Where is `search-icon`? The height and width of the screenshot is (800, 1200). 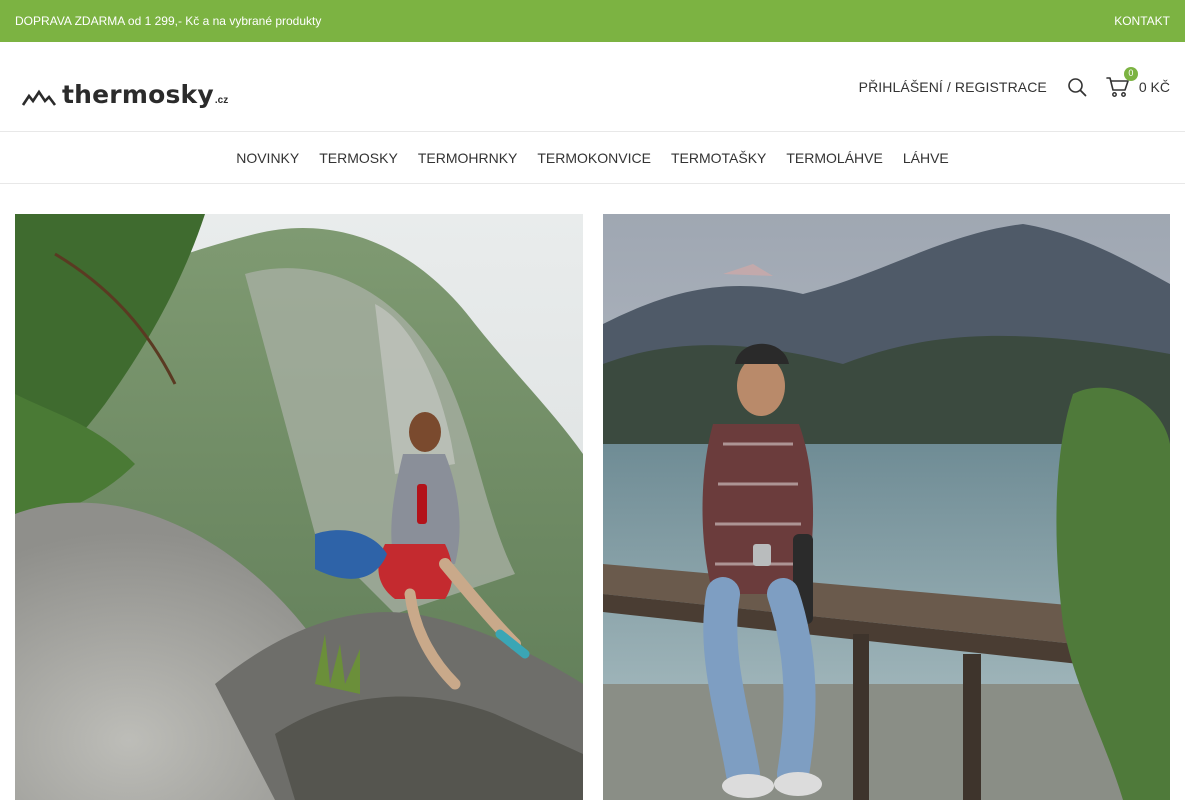
search-icon is located at coordinates (1077, 87).